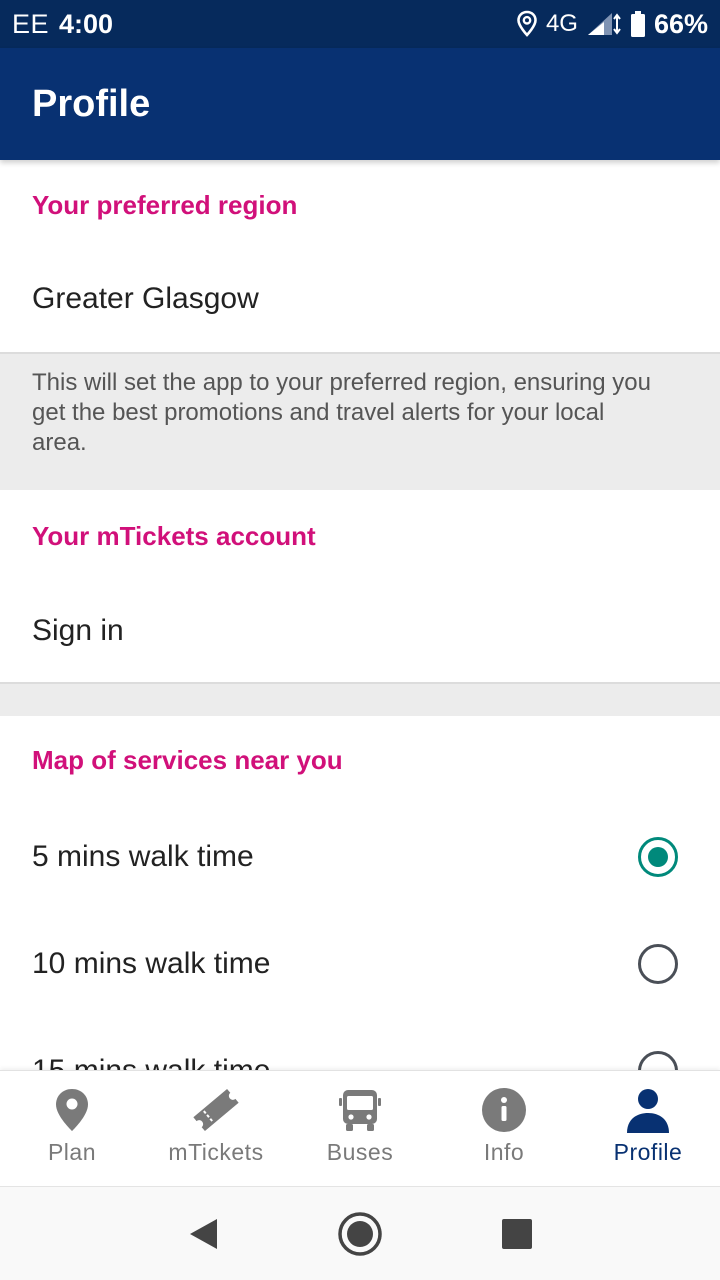 The image size is (720, 1280). I want to click on network-type: 4G, so click(561, 23).